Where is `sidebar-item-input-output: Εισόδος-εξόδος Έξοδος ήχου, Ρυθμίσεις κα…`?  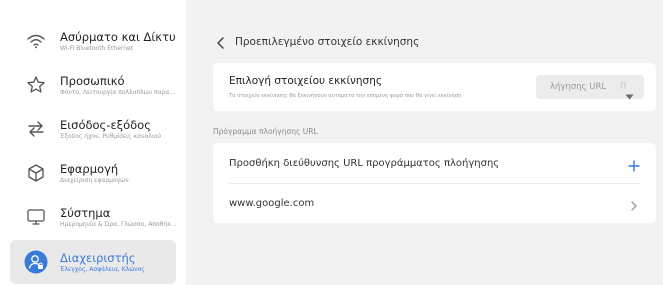 sidebar-item-input-output: Εισόδος-εξόδος Έξοδος ήχου, Ρυθμίσεις κα… is located at coordinates (93, 129).